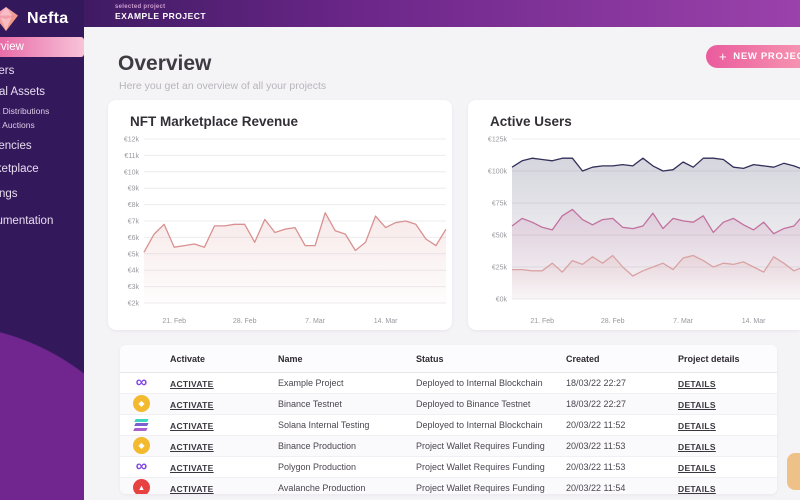 This screenshot has width=800, height=500. What do you see at coordinates (9, 19) in the screenshot?
I see `nefta-gem-icon` at bounding box center [9, 19].